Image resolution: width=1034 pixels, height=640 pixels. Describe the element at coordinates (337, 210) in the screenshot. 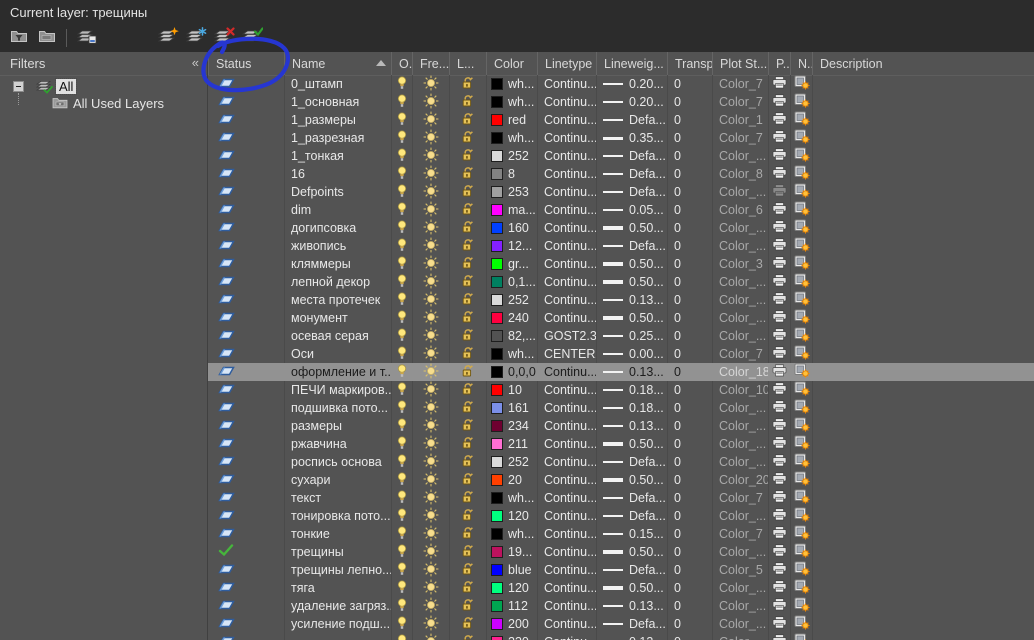

I see `layer-name-cell: dim` at that location.